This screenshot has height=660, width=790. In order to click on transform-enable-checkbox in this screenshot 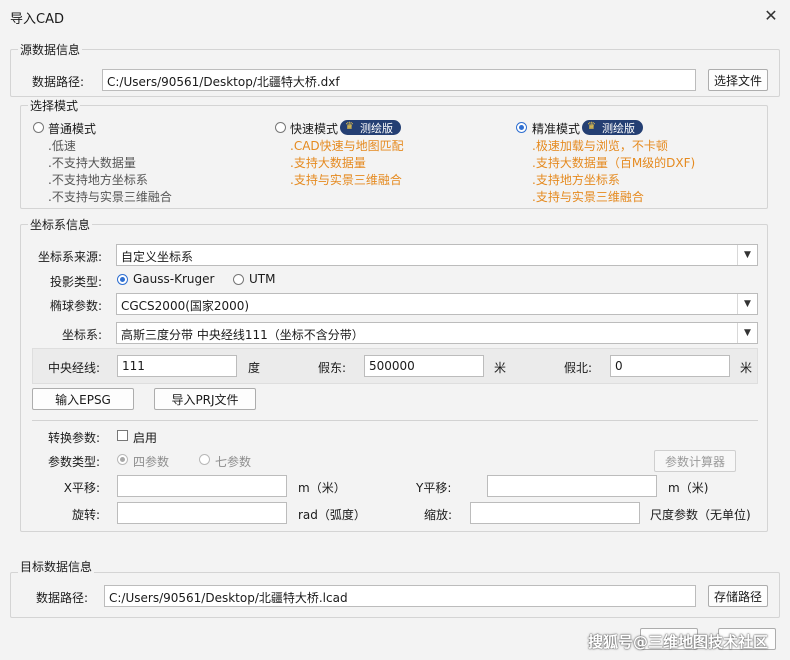, I will do `click(122, 435)`.